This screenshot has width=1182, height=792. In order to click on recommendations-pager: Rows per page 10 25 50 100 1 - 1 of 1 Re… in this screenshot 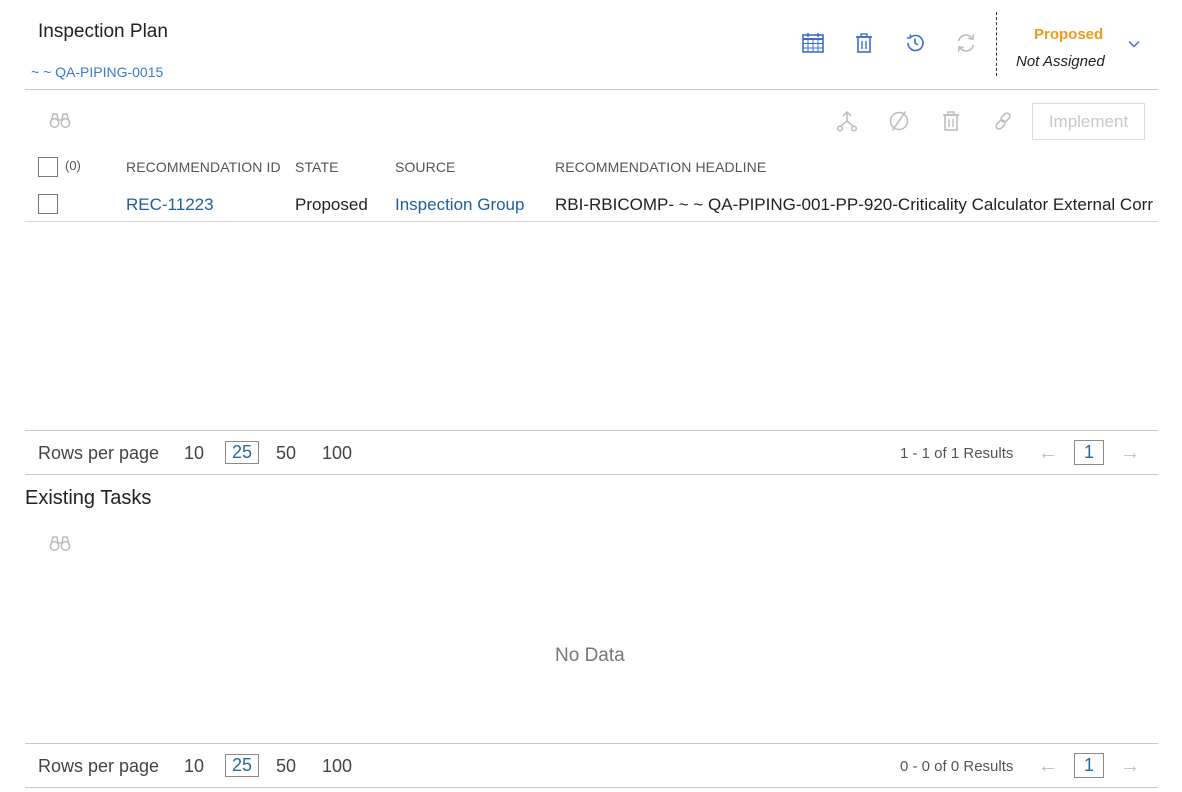, I will do `click(591, 453)`.